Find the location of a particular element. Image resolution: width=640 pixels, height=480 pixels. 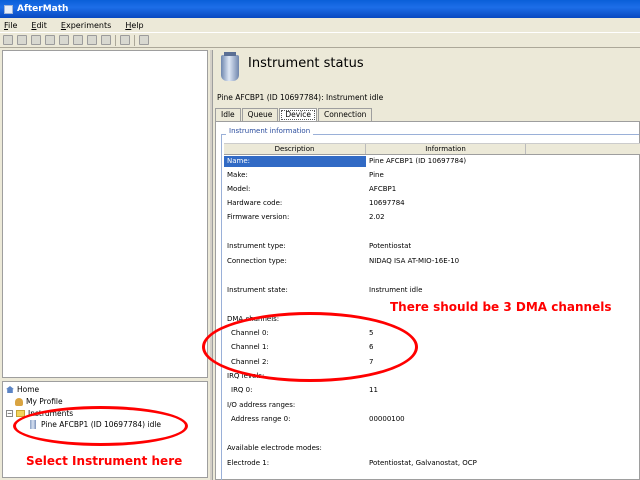

paste-icon is located at coordinates (92, 40).